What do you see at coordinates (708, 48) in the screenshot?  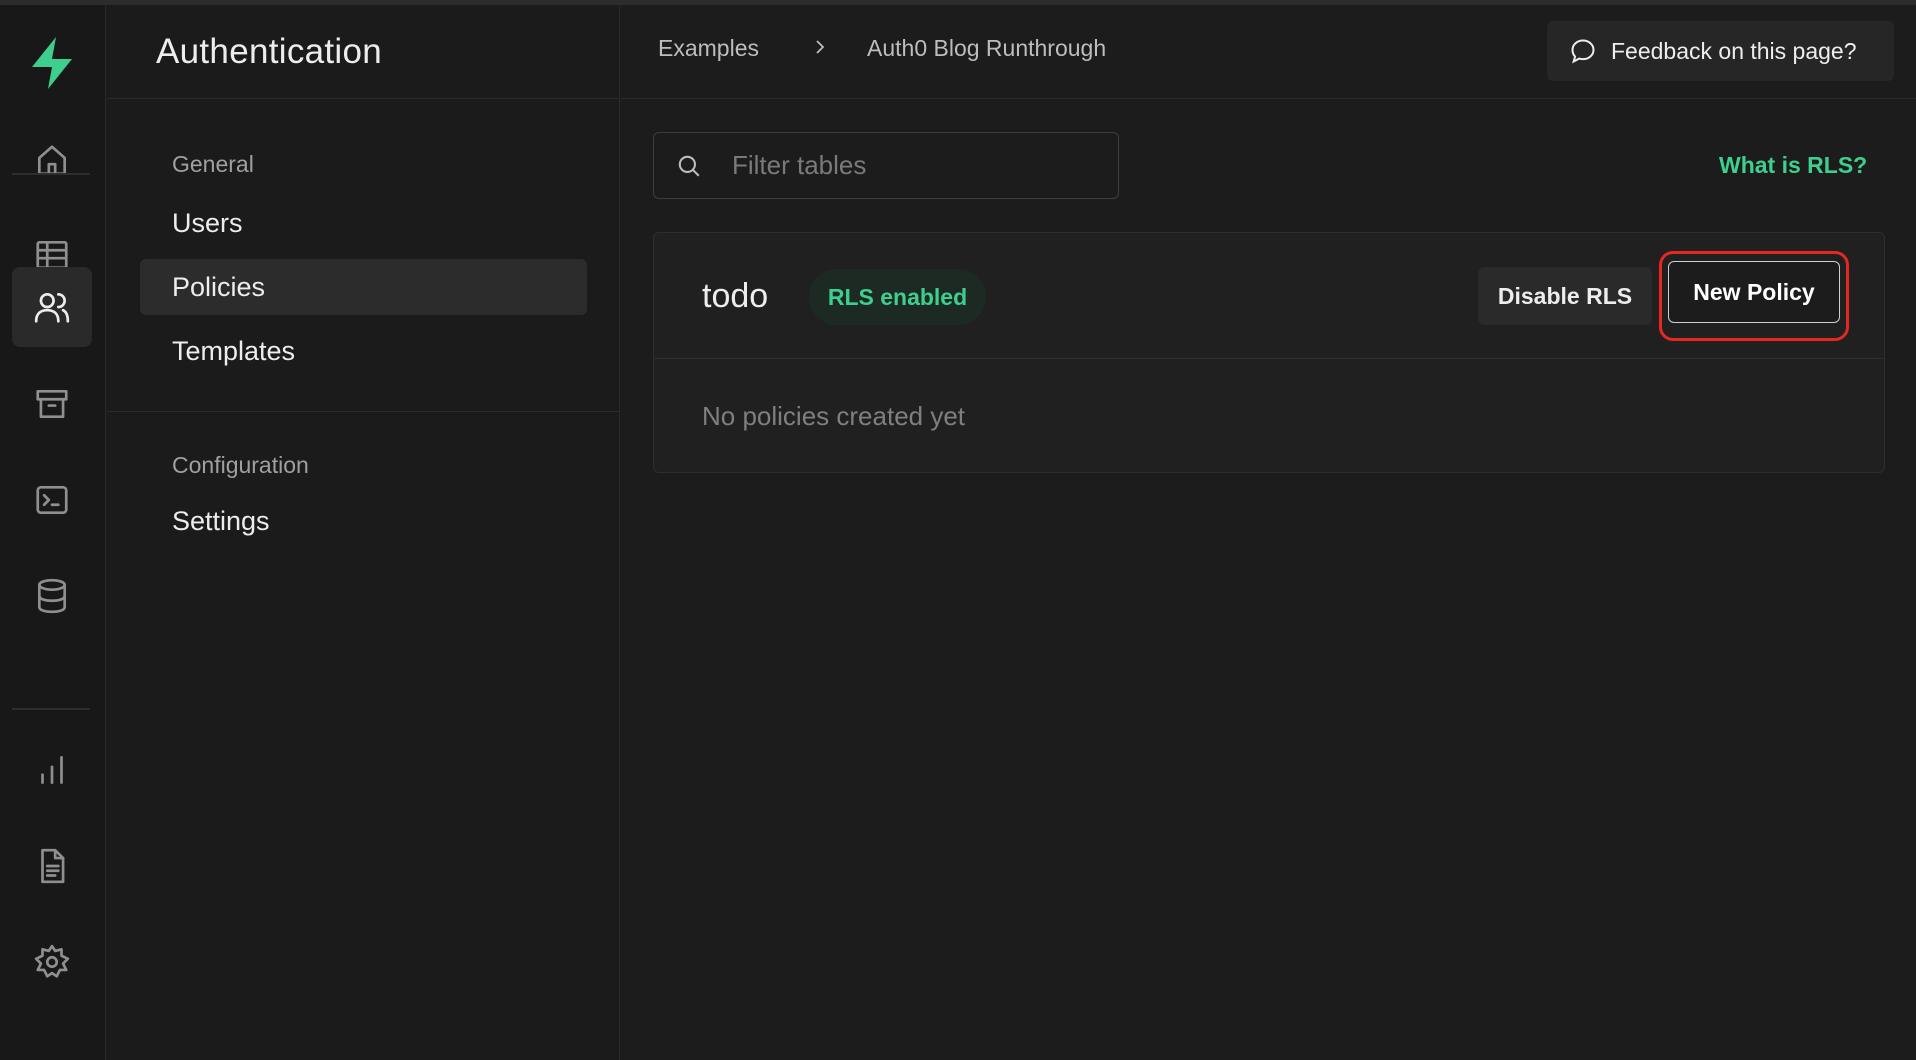 I see `breadcrumb-project: Examples` at bounding box center [708, 48].